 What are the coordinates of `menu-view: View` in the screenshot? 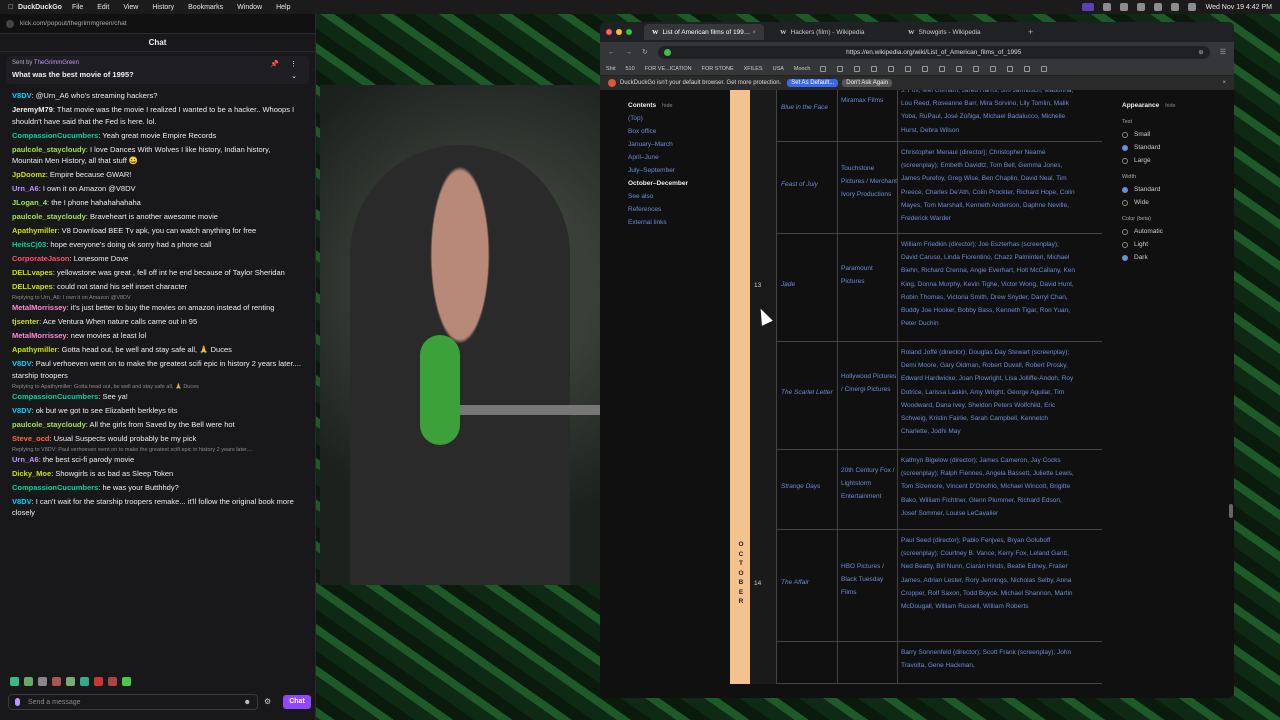 It's located at (130, 7).